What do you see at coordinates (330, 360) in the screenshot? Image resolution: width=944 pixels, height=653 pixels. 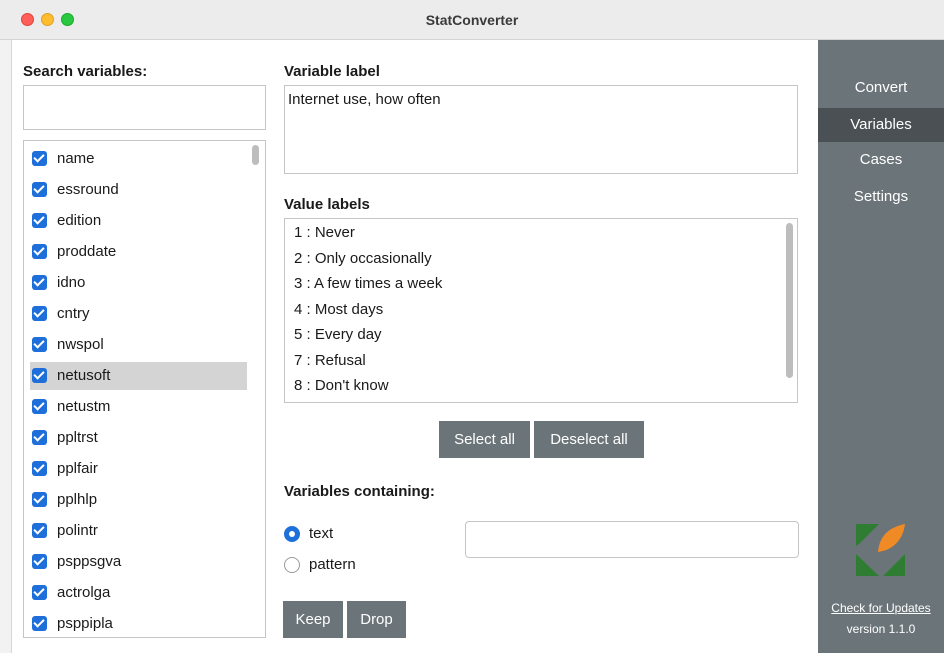 I see `value-label-item: 7 : Refusal` at bounding box center [330, 360].